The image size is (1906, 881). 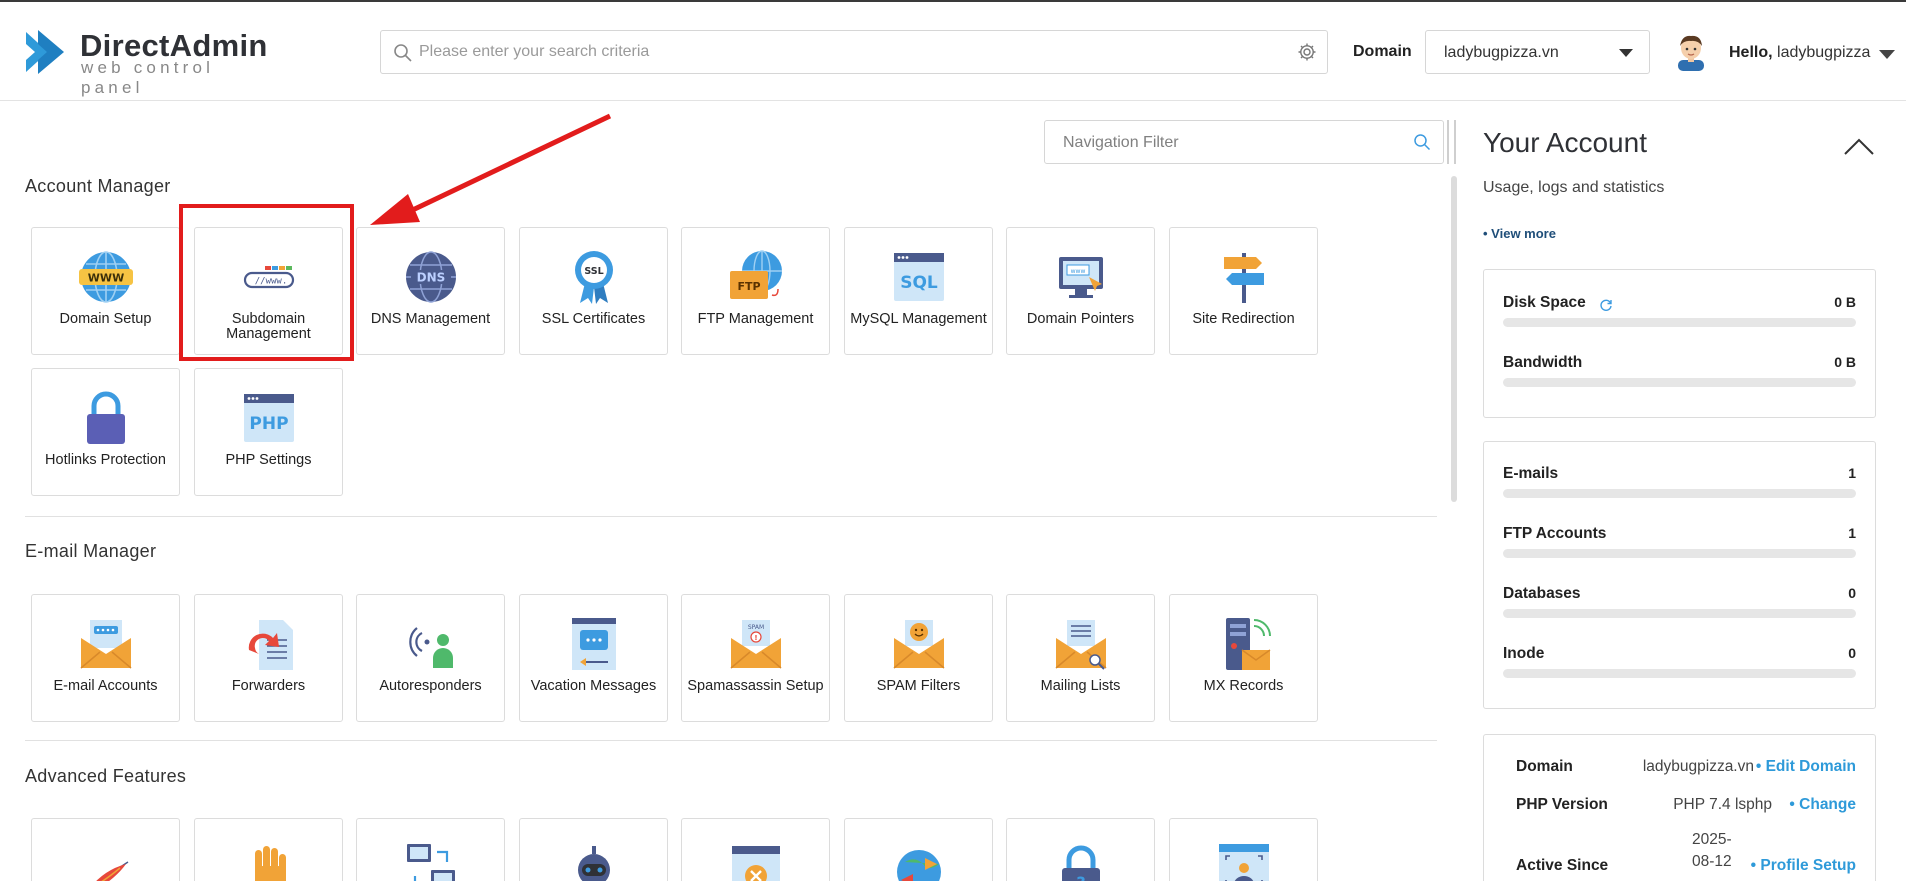 I want to click on collapse-chevron-up-icon, so click(x=1859, y=146).